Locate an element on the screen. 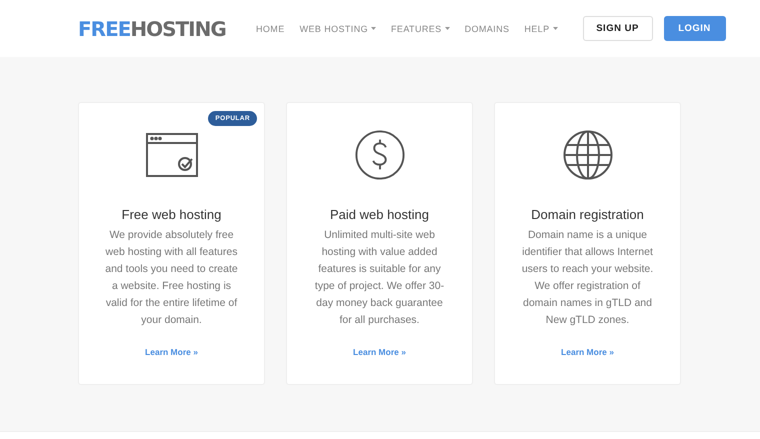 This screenshot has width=760, height=439. card-title: Domain registration is located at coordinates (587, 214).